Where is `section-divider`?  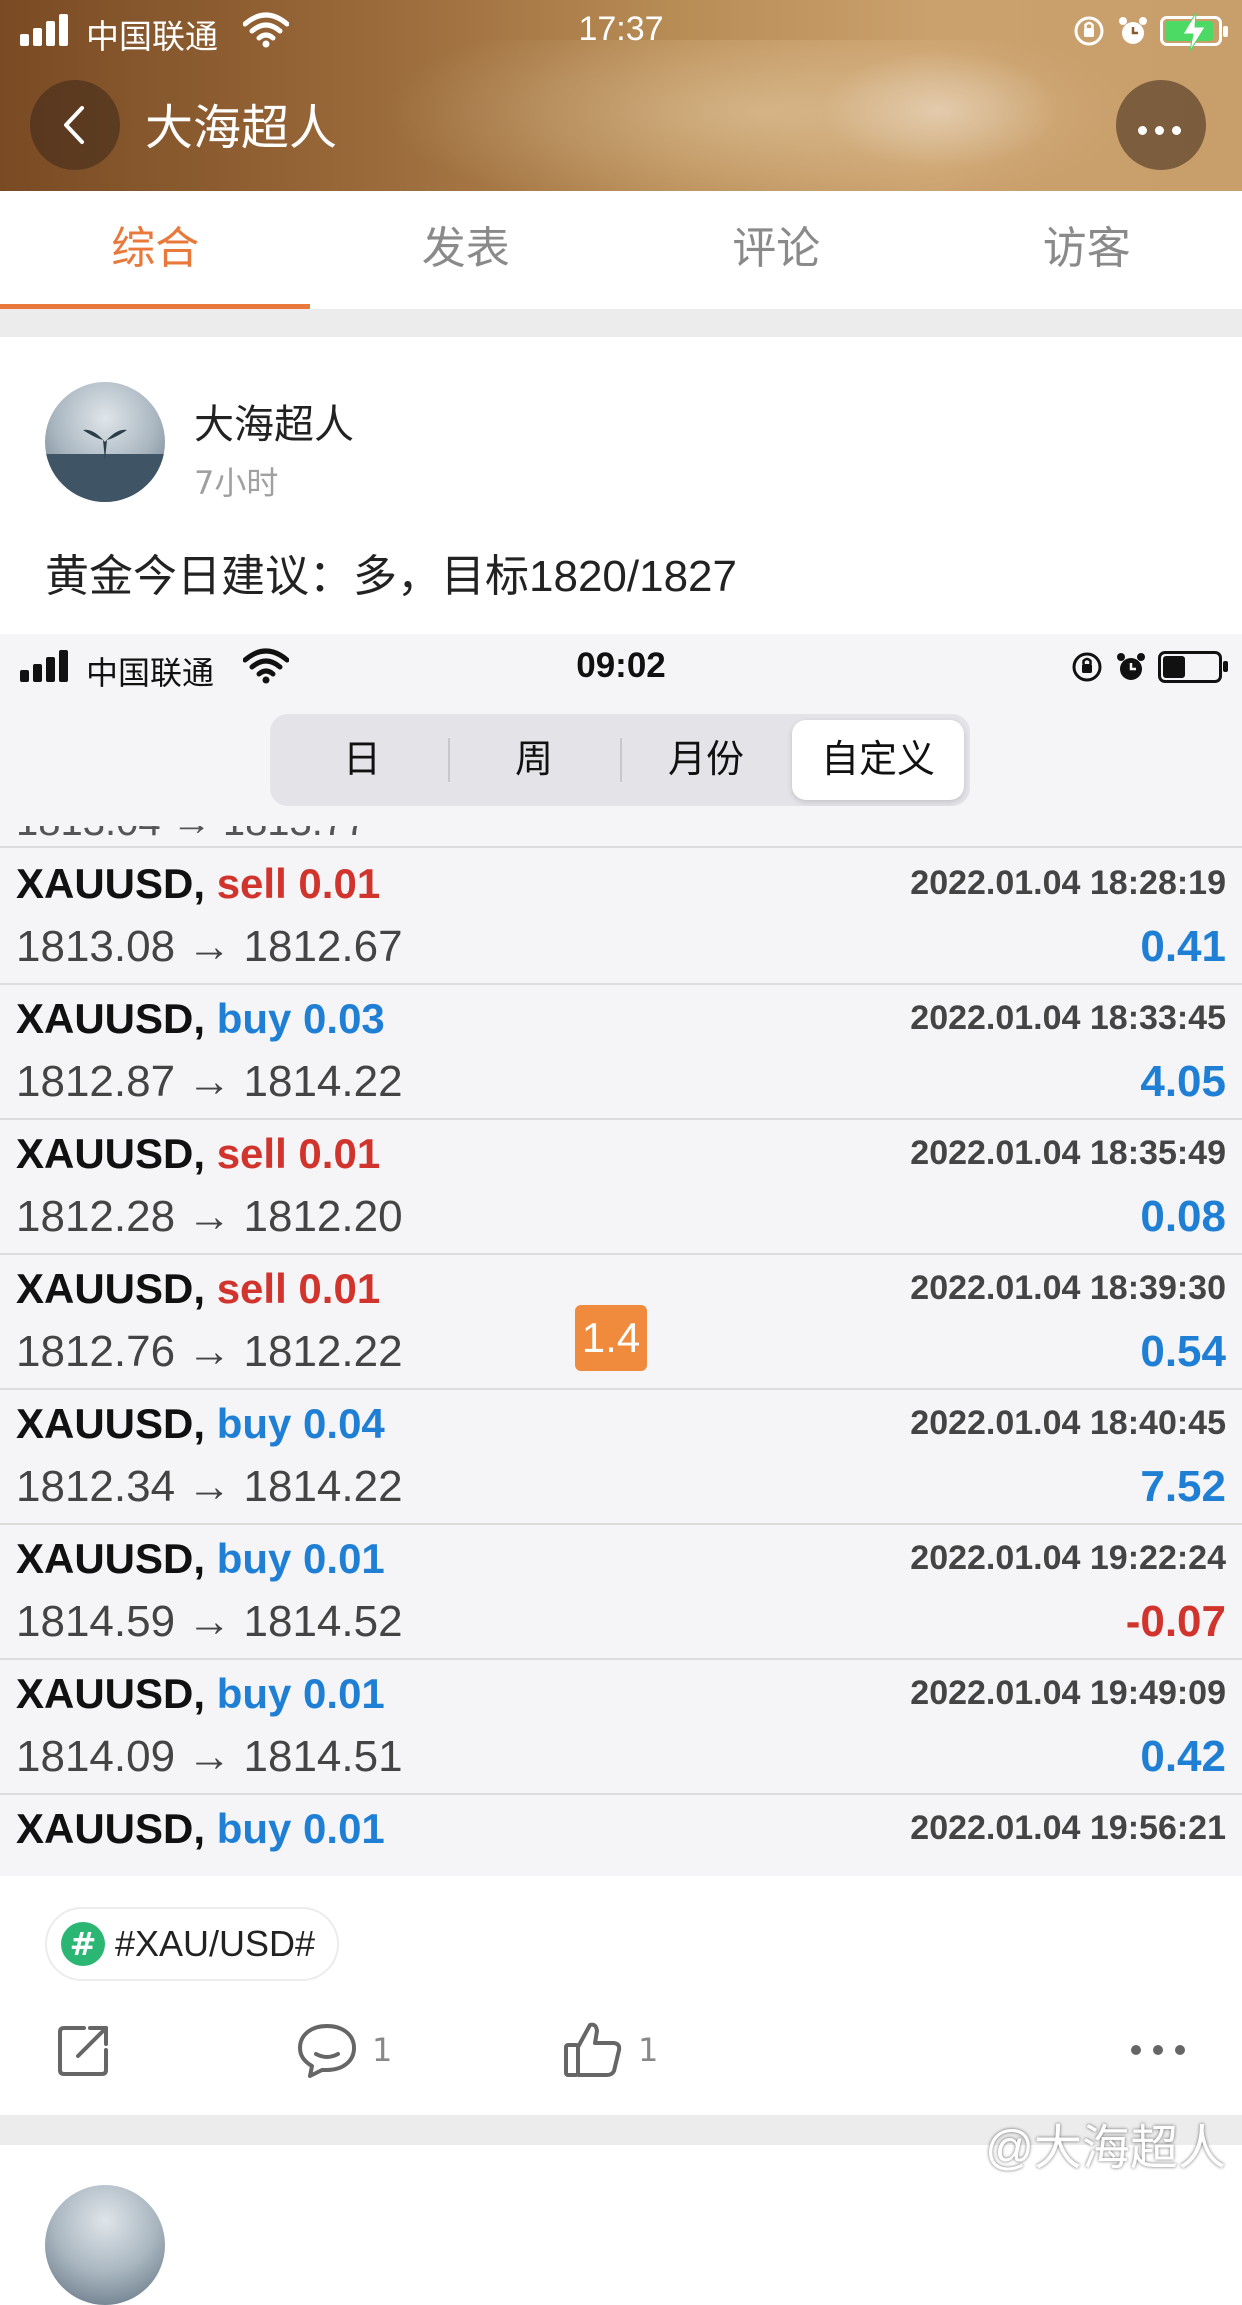 section-divider is located at coordinates (621, 323).